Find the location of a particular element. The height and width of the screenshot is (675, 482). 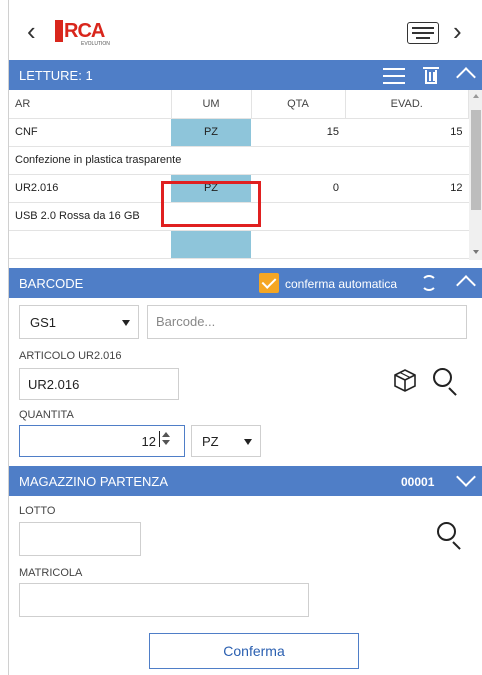

table-row: CNF PZ 15 15 is located at coordinates (239, 132).